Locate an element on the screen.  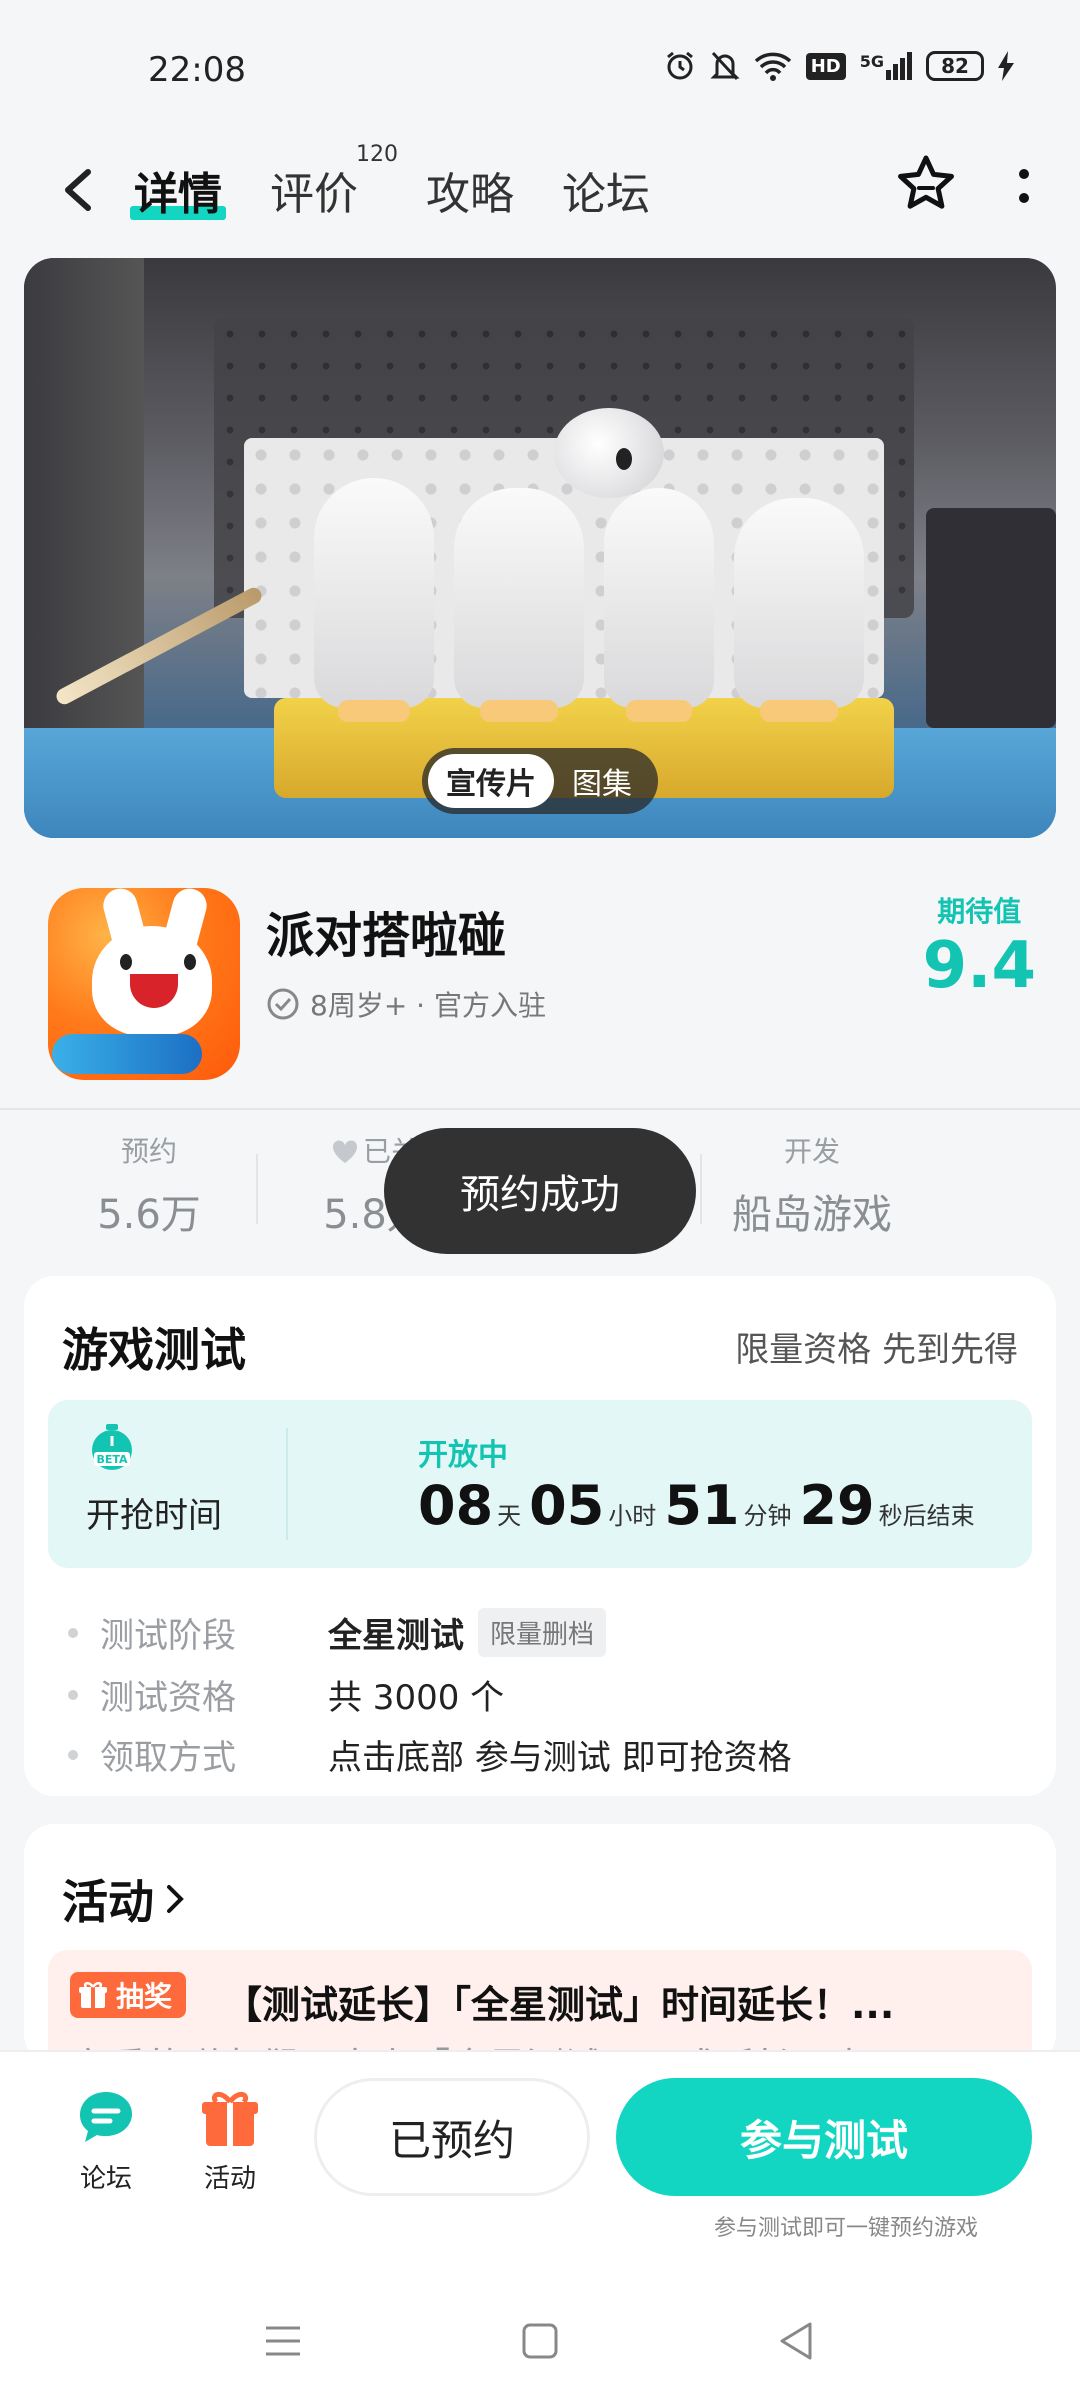
tab-label: 论坛 is located at coordinates (606, 194).